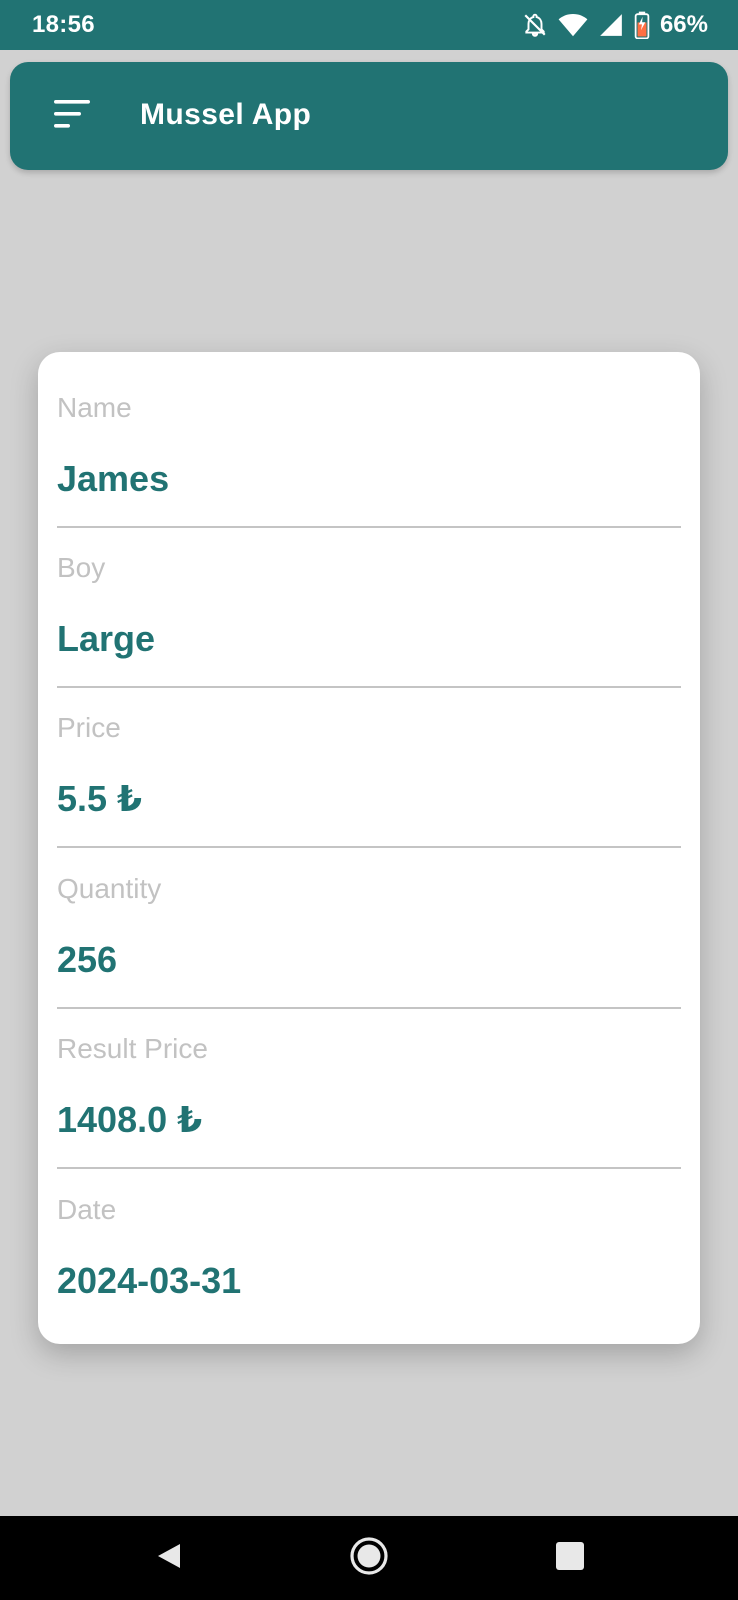  Describe the element at coordinates (149, 1280) in the screenshot. I see `field-value: 2024-03-31` at that location.